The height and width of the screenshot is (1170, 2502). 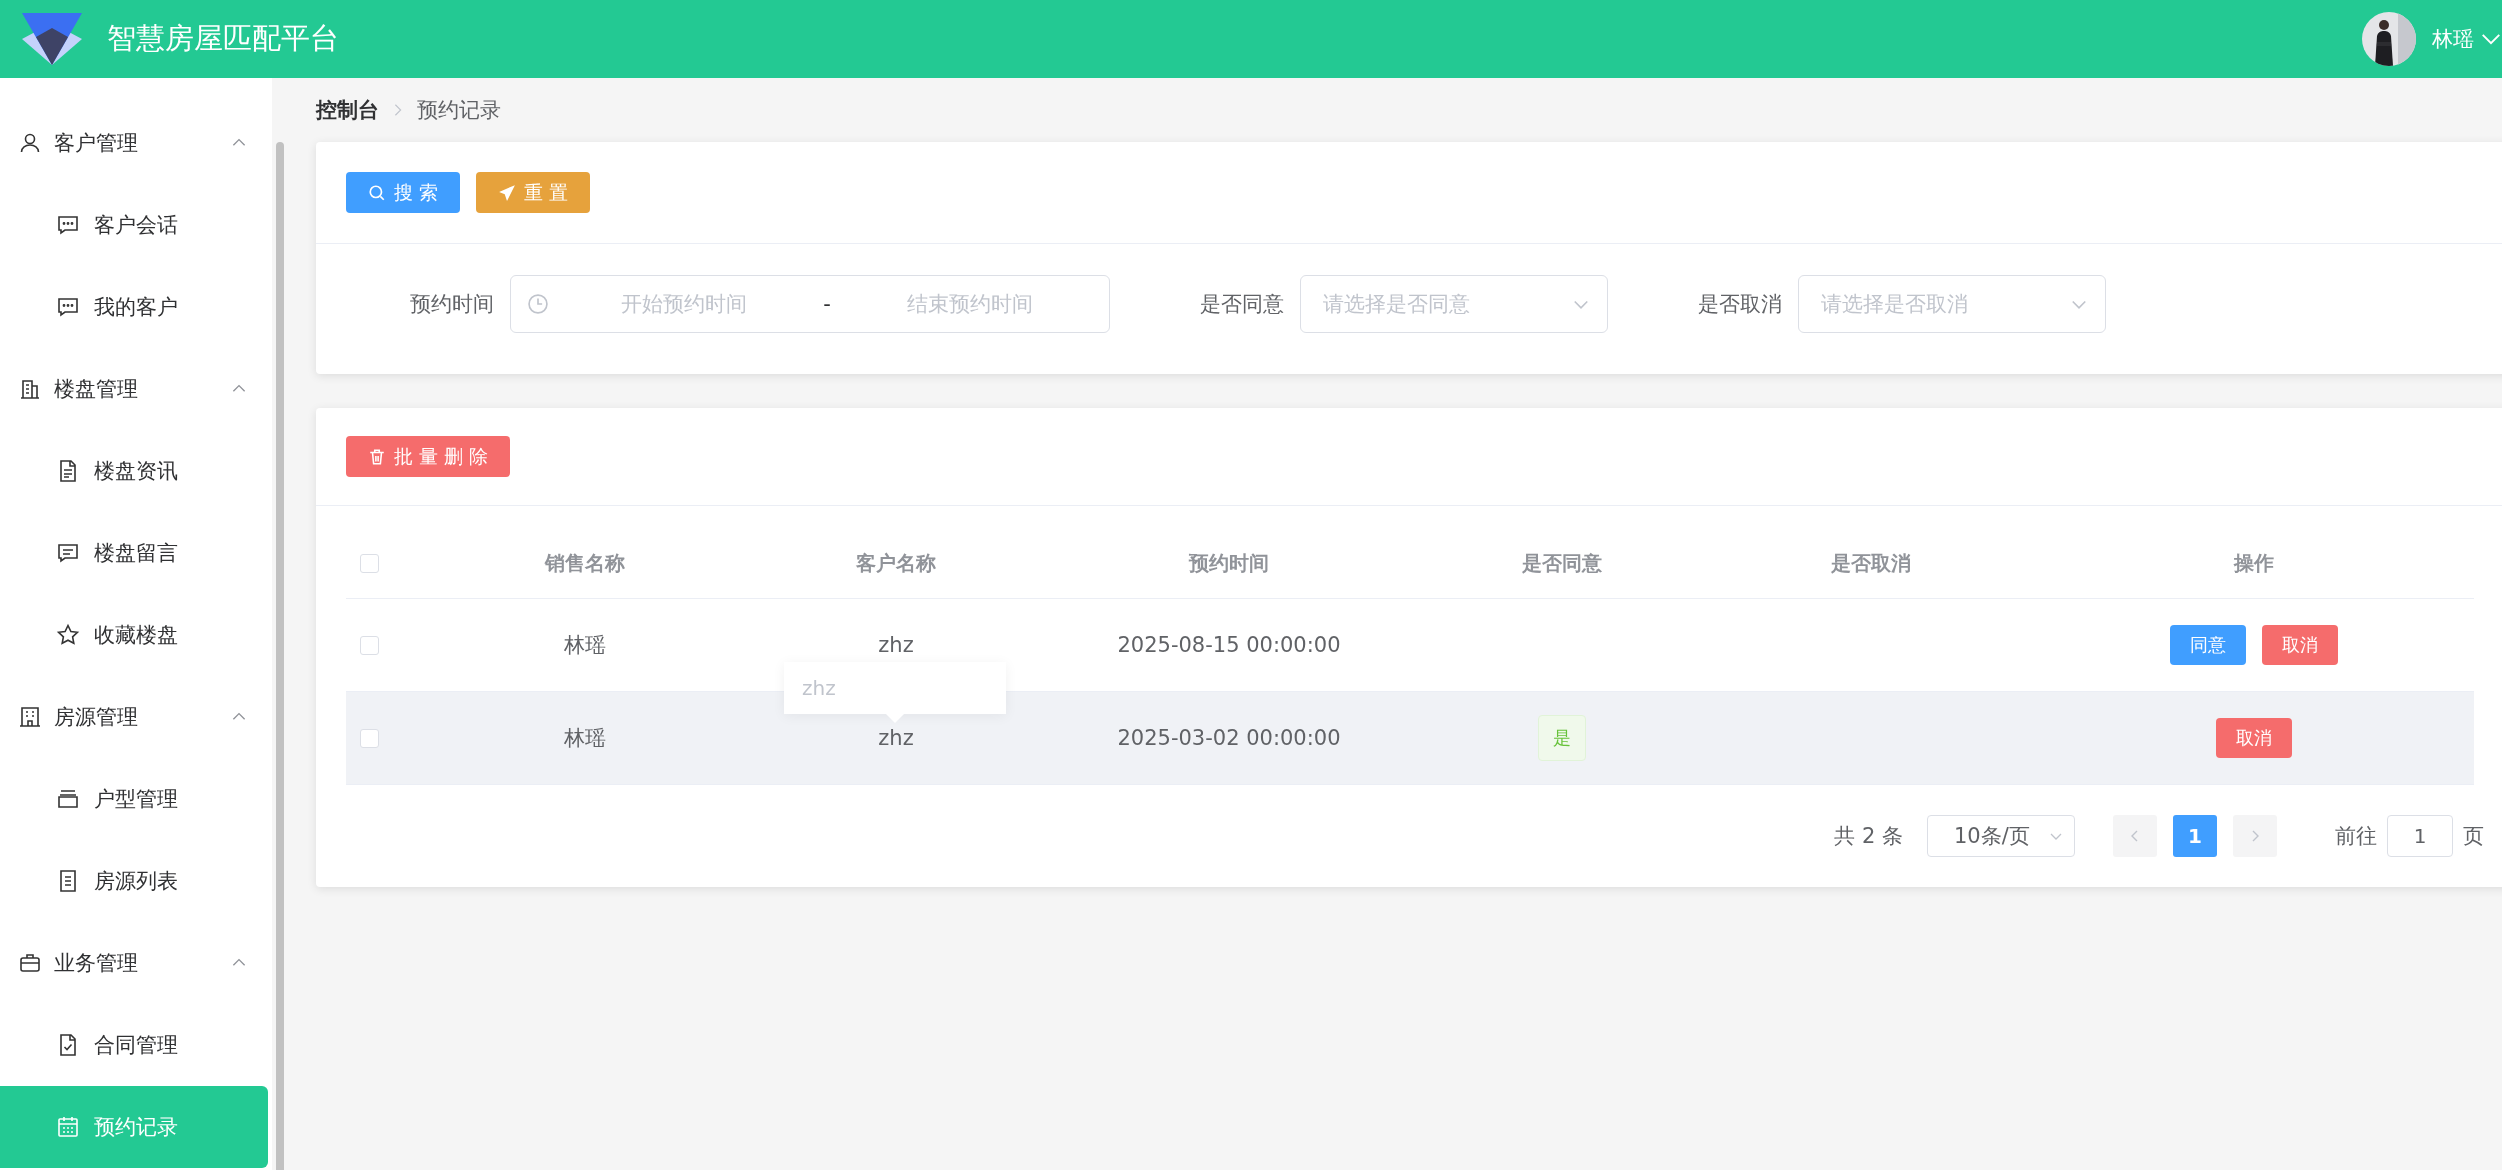 I want to click on scrollbar, so click(x=280, y=656).